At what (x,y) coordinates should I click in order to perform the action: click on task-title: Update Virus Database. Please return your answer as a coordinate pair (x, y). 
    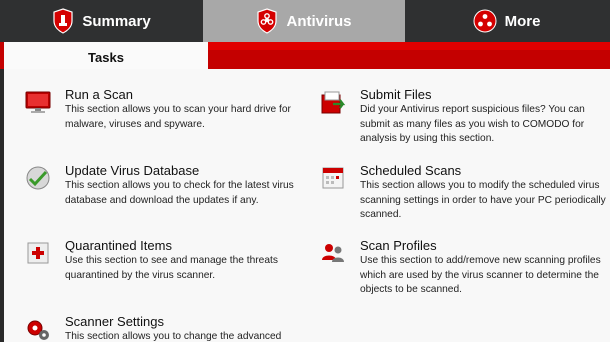
    Looking at the image, I should click on (132, 170).